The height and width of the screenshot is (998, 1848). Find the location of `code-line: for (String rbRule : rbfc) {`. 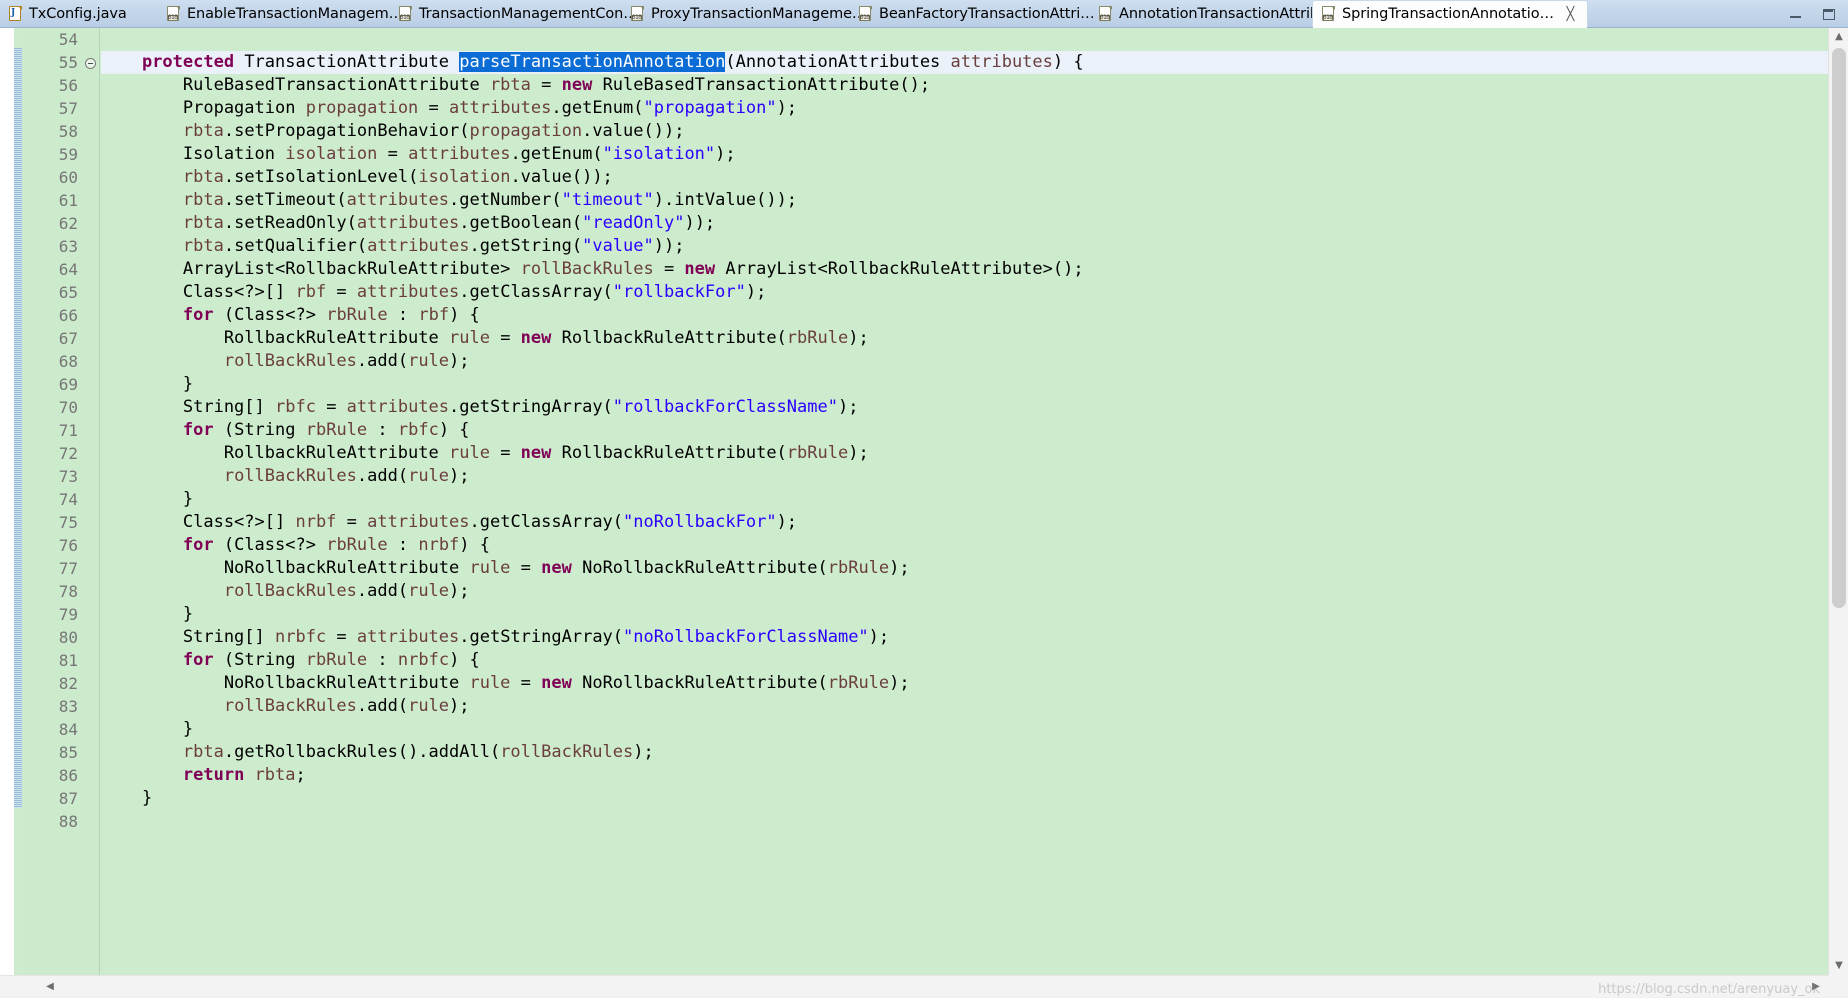

code-line: for (String rbRule : rbfc) { is located at coordinates (964, 430).